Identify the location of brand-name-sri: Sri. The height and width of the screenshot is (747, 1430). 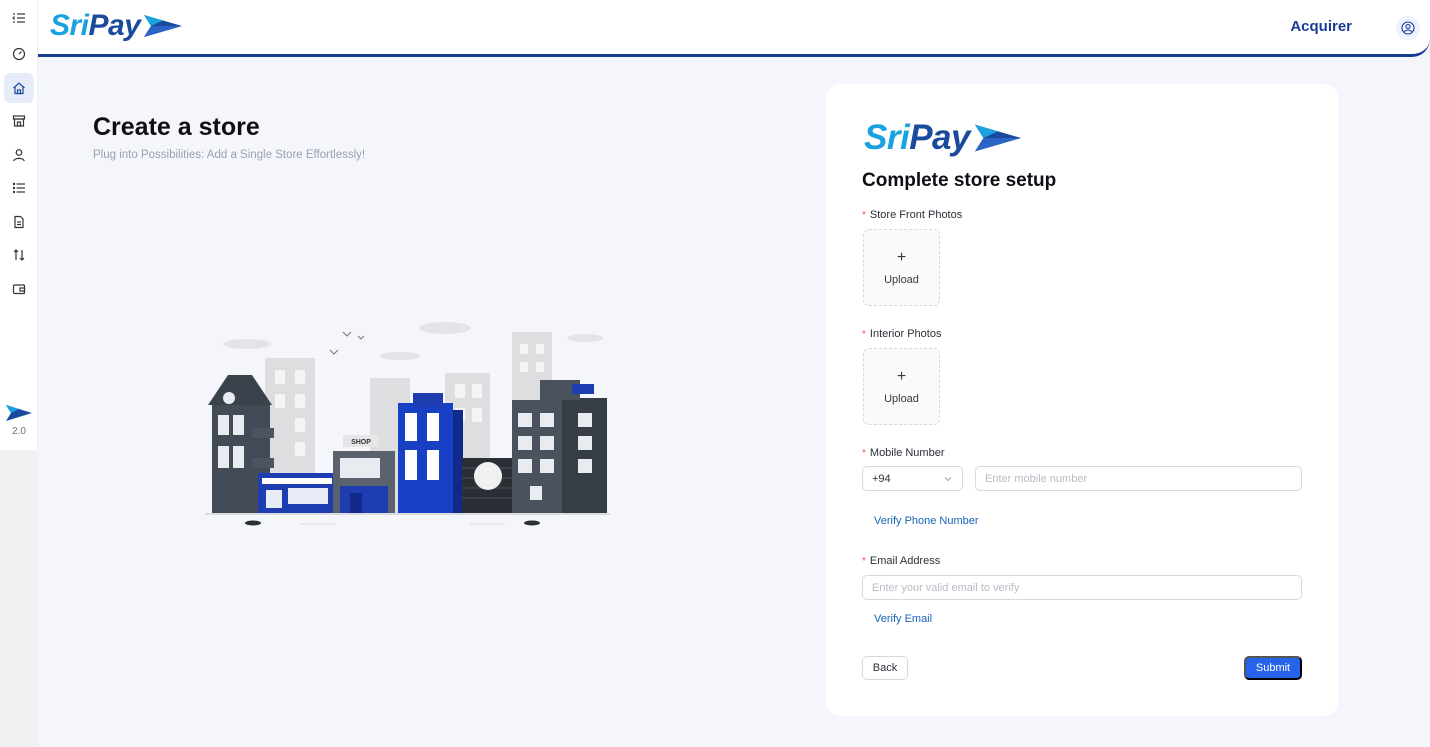
(69, 25).